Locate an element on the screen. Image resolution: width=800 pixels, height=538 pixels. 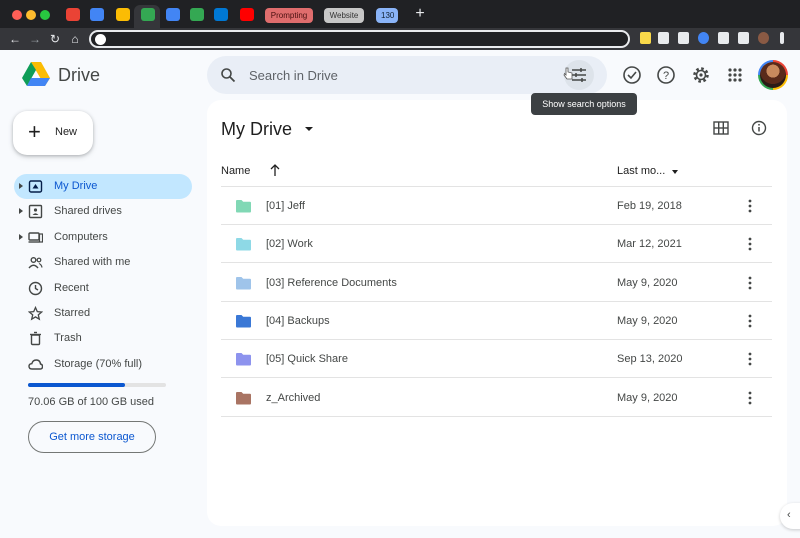
home-icon: ⌂ is located at coordinates (75, 39).